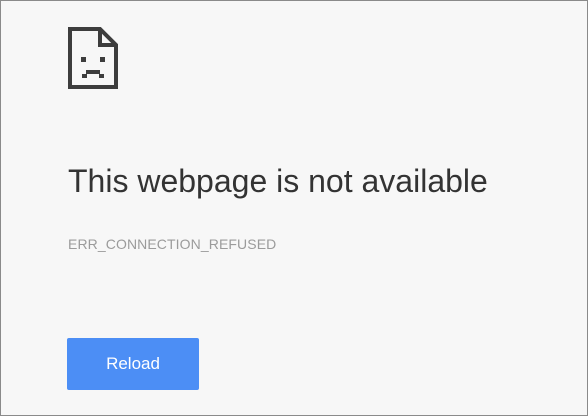 This screenshot has width=588, height=416. What do you see at coordinates (278, 181) in the screenshot?
I see `page-title: This webpage is not available` at bounding box center [278, 181].